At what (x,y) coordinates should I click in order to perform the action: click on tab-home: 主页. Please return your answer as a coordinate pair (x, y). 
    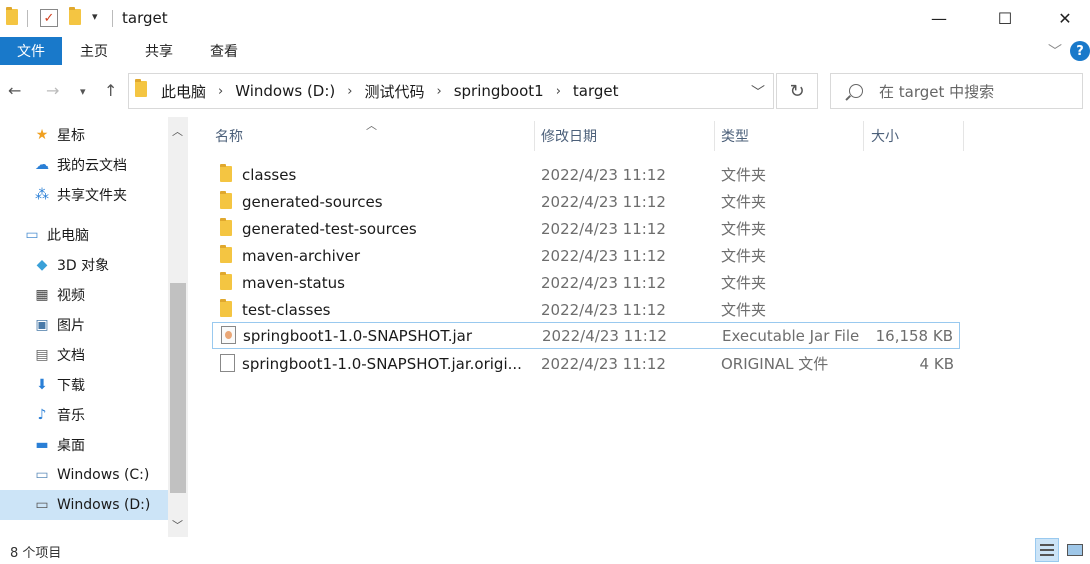
    Looking at the image, I should click on (94, 51).